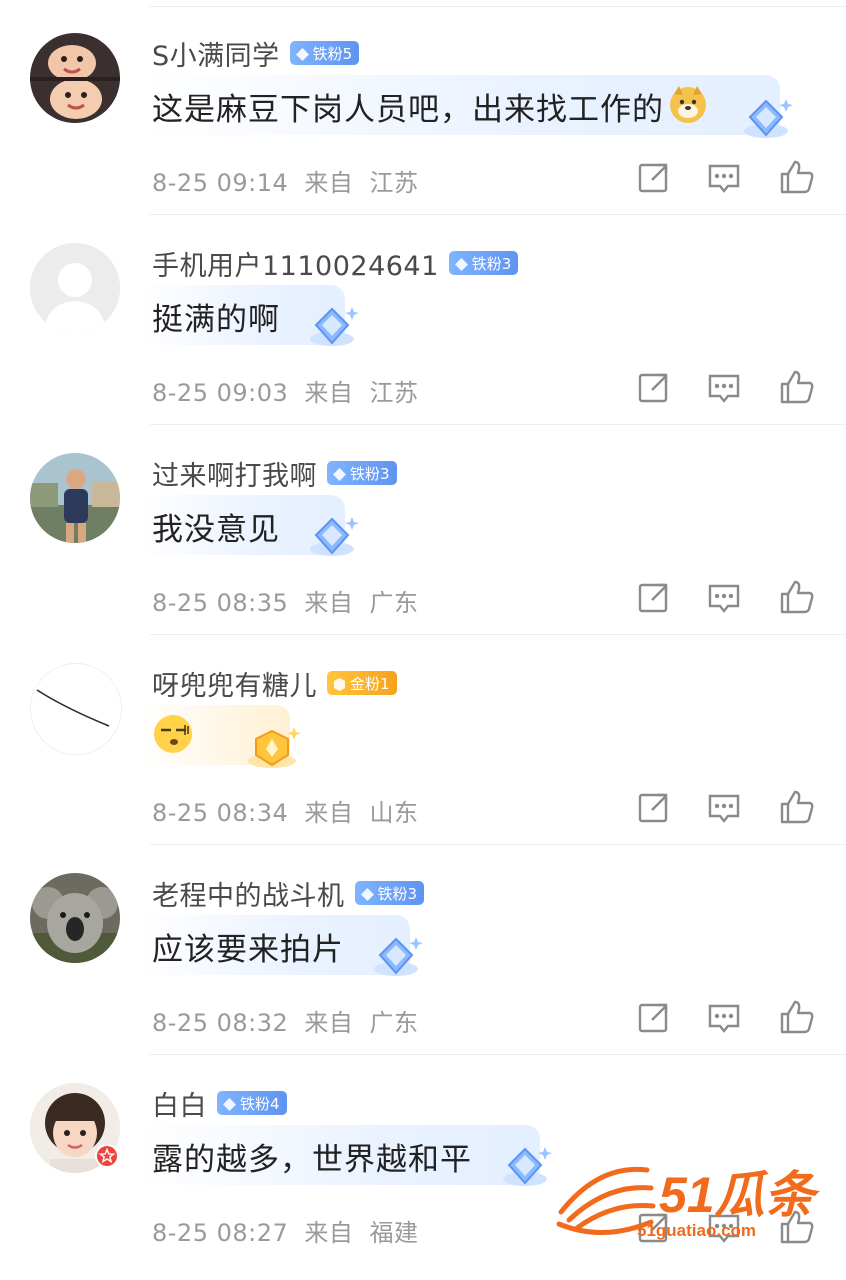 The image size is (846, 1280). What do you see at coordinates (216, 319) in the screenshot?
I see `comment-text: 挺满的啊` at bounding box center [216, 319].